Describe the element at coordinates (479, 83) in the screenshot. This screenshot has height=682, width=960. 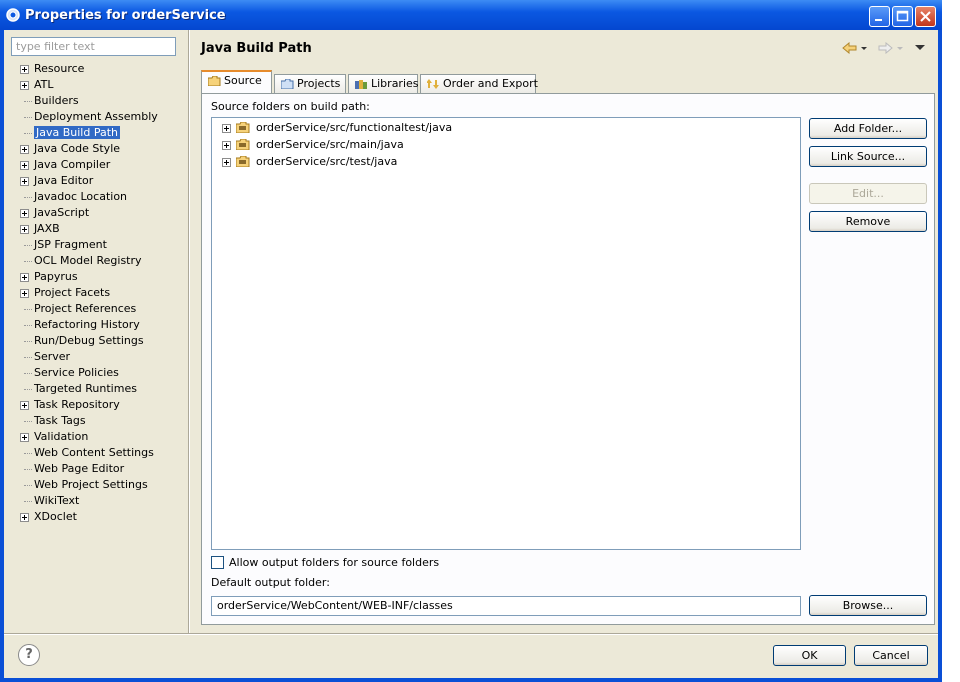
I see `tab-order-and-export: Order and Export` at that location.